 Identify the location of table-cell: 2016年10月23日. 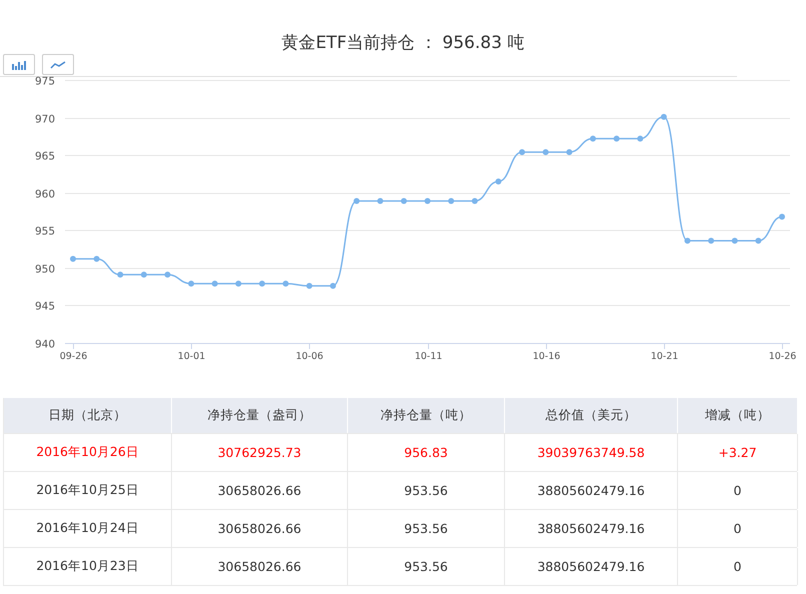
(88, 566).